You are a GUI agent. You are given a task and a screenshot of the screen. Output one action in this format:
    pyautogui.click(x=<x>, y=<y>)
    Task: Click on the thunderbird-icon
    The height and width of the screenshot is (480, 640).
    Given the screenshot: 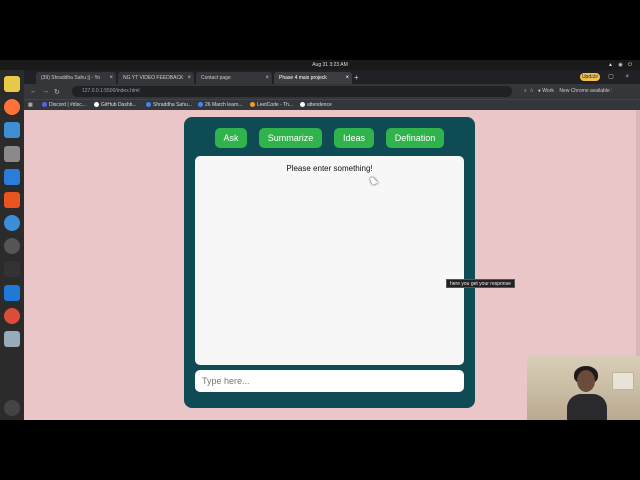 What is the action you would take?
    pyautogui.click(x=12, y=130)
    